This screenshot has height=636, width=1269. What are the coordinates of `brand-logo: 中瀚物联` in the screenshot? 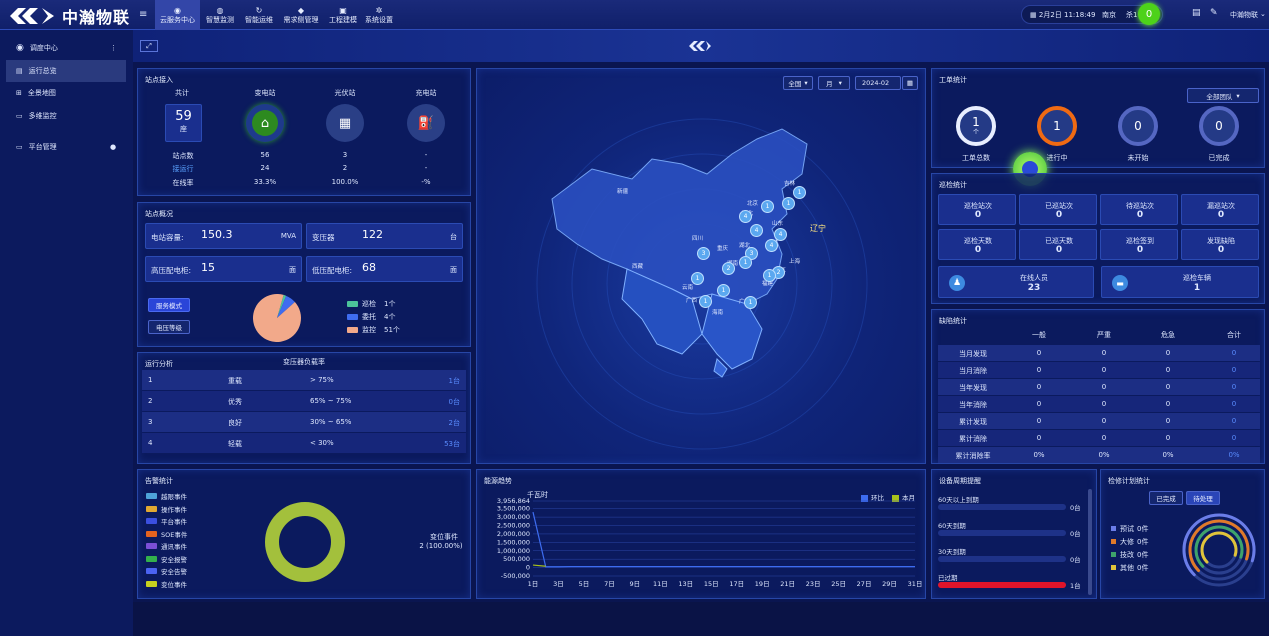 It's located at (69, 16).